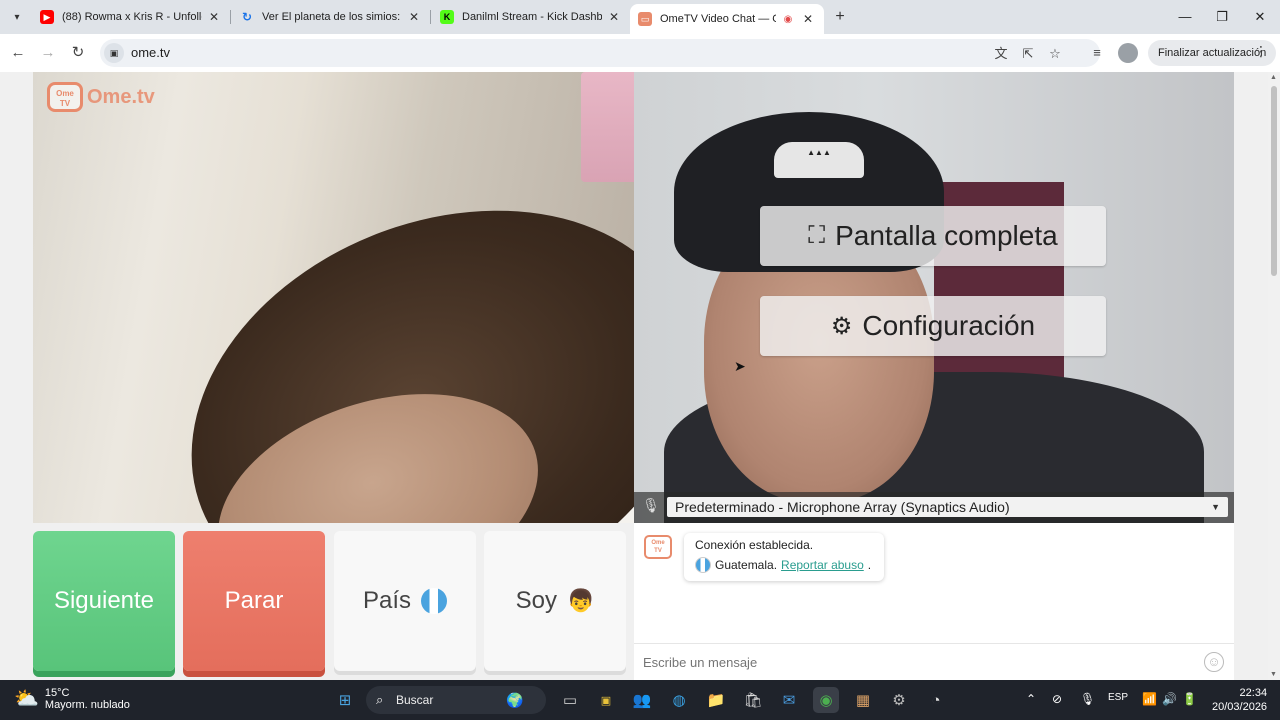 Image resolution: width=1280 pixels, height=720 pixels. What do you see at coordinates (606, 700) in the screenshot?
I see `game-app-icon: ▣` at bounding box center [606, 700].